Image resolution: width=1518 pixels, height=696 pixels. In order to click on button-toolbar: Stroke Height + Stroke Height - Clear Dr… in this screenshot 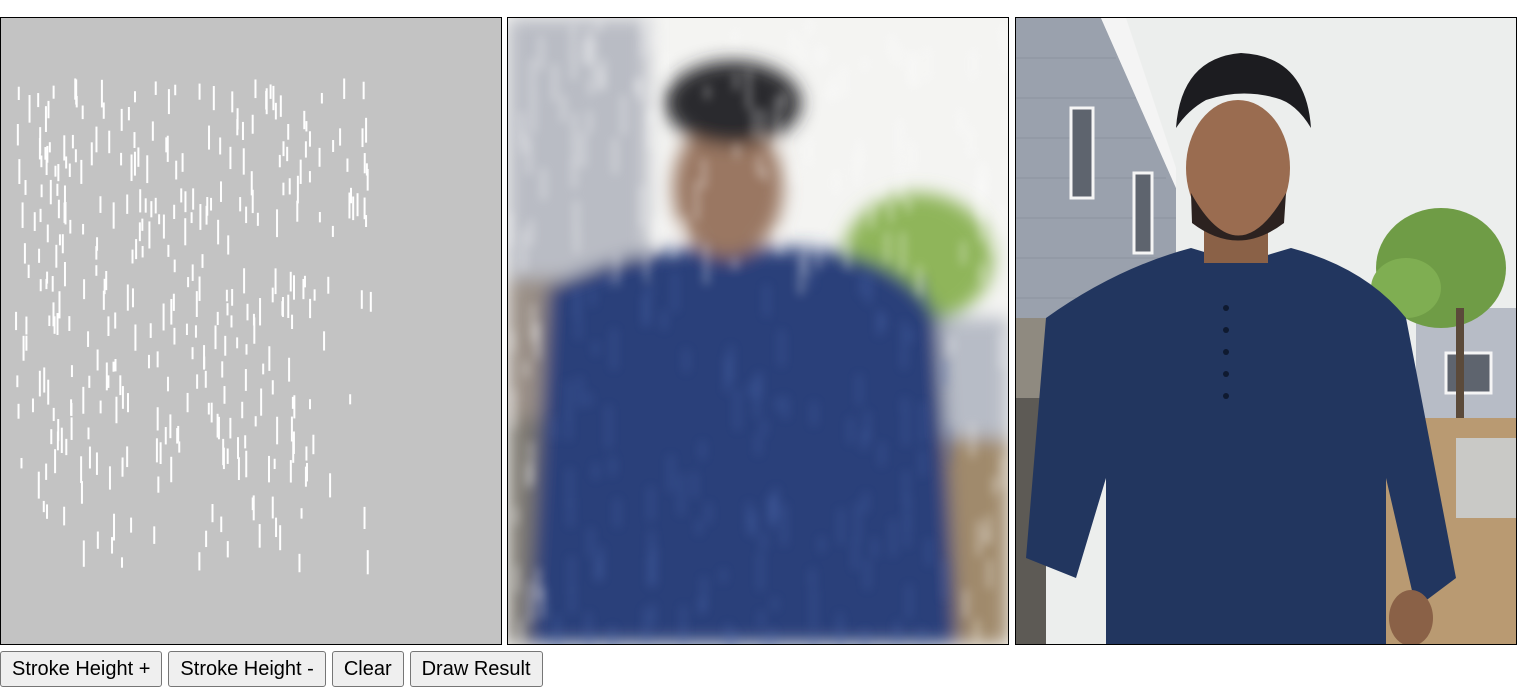, I will do `click(271, 669)`.